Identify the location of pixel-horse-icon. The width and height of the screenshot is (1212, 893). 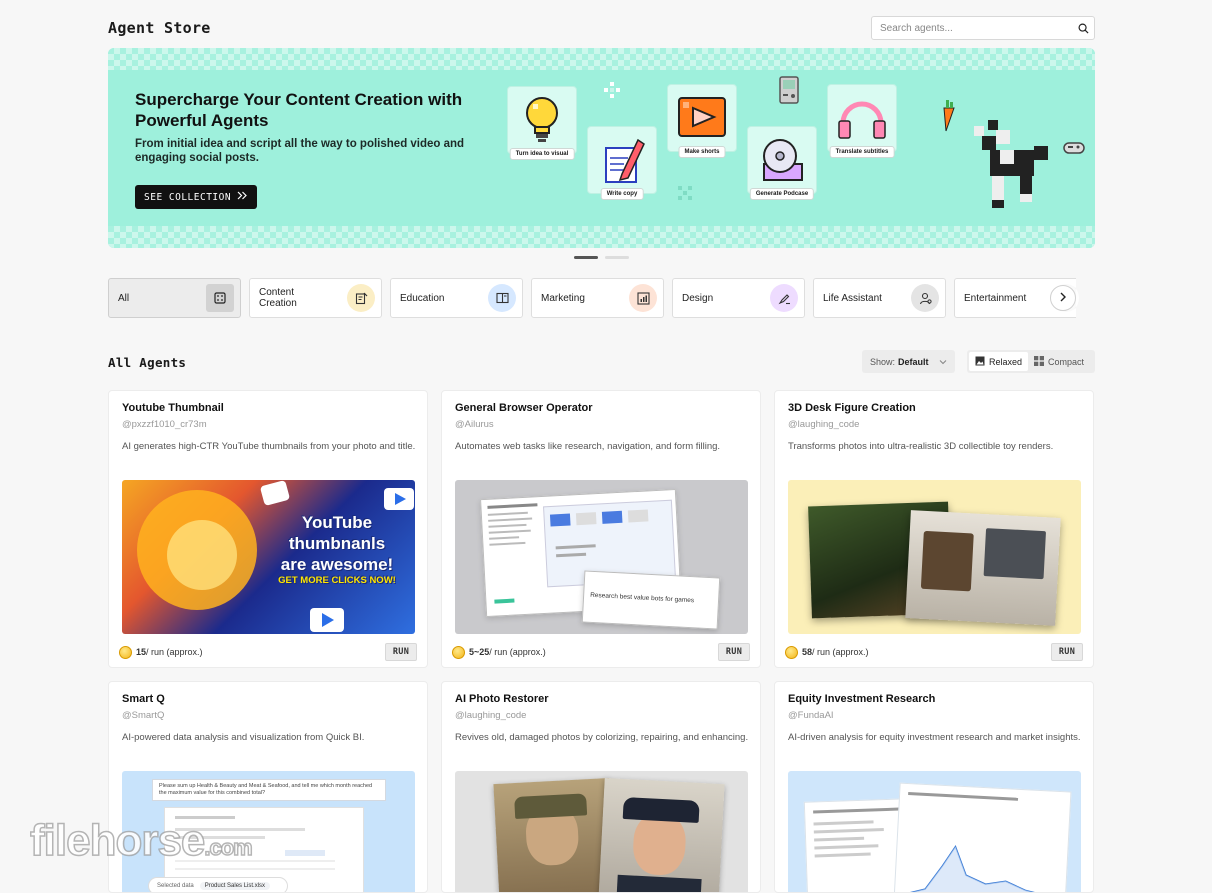
(1010, 163).